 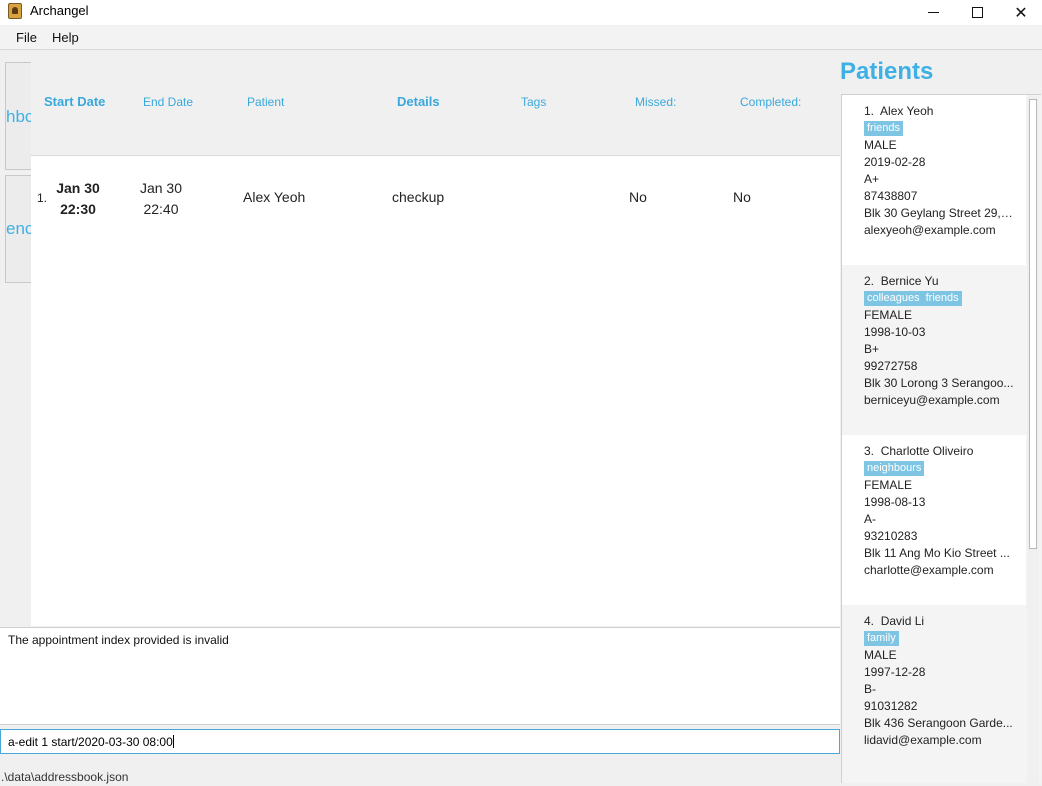 What do you see at coordinates (923, 740) in the screenshot?
I see `patient-email: lidavid@example.com` at bounding box center [923, 740].